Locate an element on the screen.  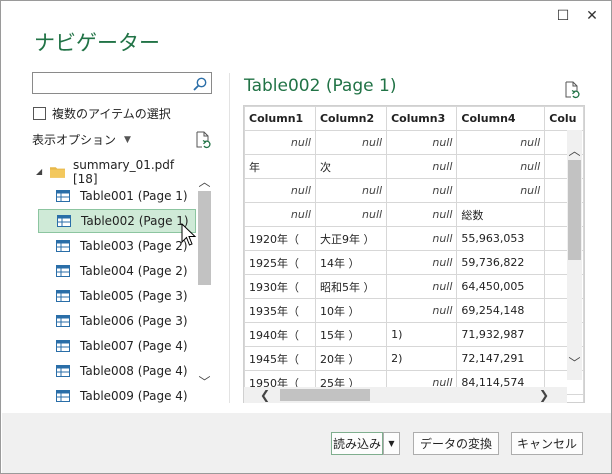
table-cell: 1) is located at coordinates (422, 334).